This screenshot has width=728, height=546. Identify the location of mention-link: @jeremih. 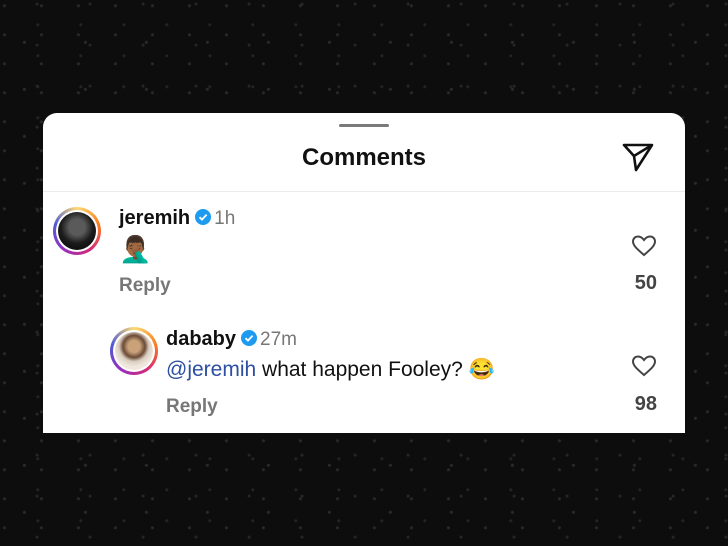
(211, 369).